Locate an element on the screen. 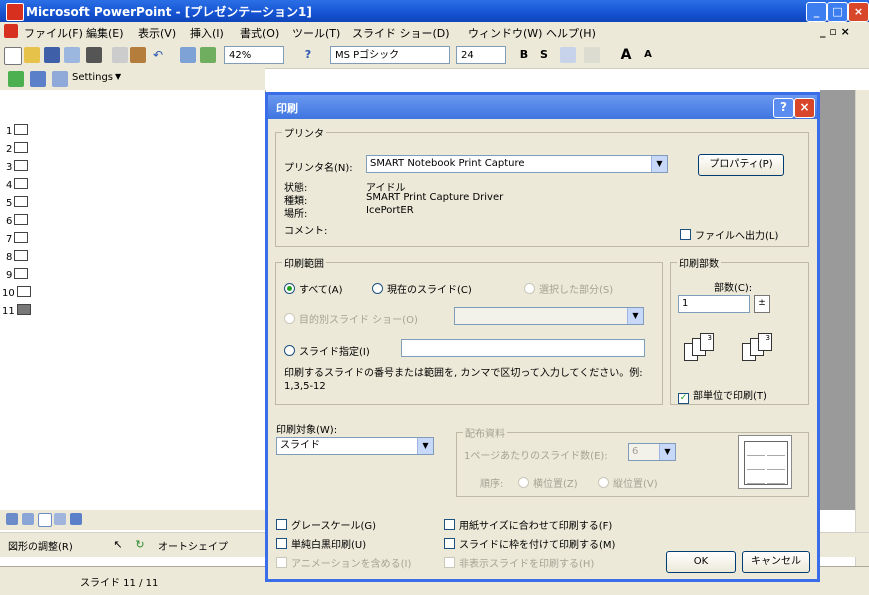  align-center-icon is located at coordinates (568, 55).